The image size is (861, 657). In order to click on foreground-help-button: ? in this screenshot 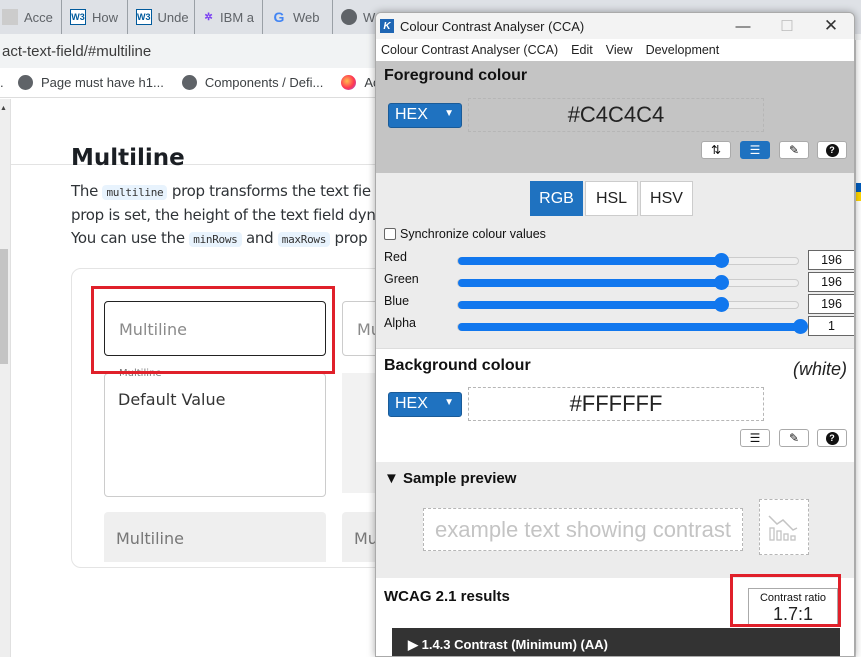, I will do `click(832, 150)`.